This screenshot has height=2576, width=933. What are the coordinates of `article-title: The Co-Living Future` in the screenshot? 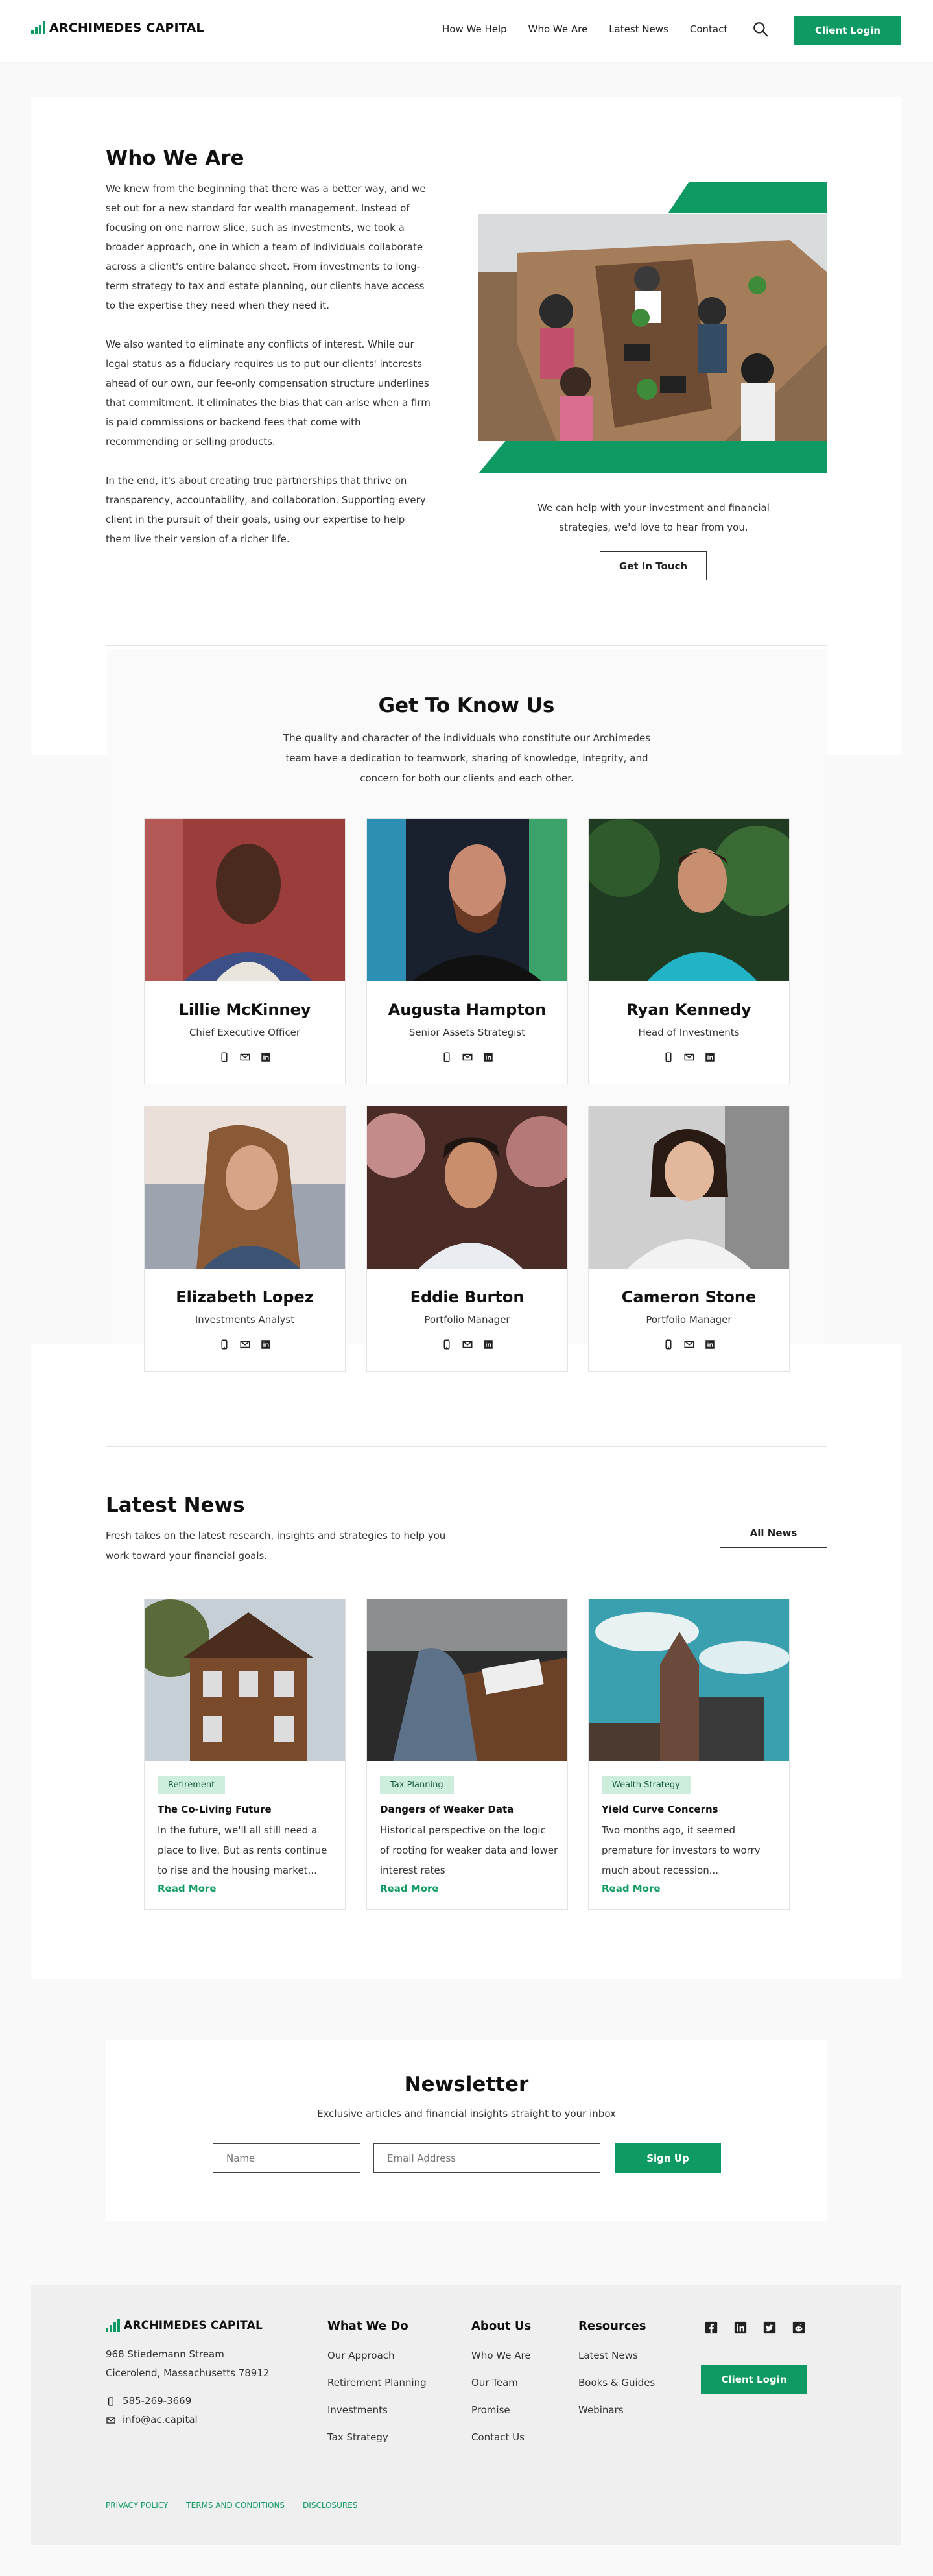 It's located at (215, 1809).